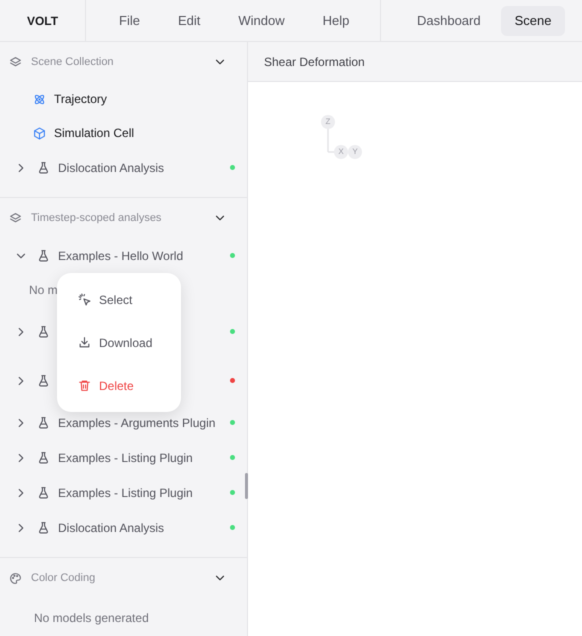 Image resolution: width=582 pixels, height=636 pixels. Describe the element at coordinates (314, 62) in the screenshot. I see `viewport-title: Shear Deformation` at that location.